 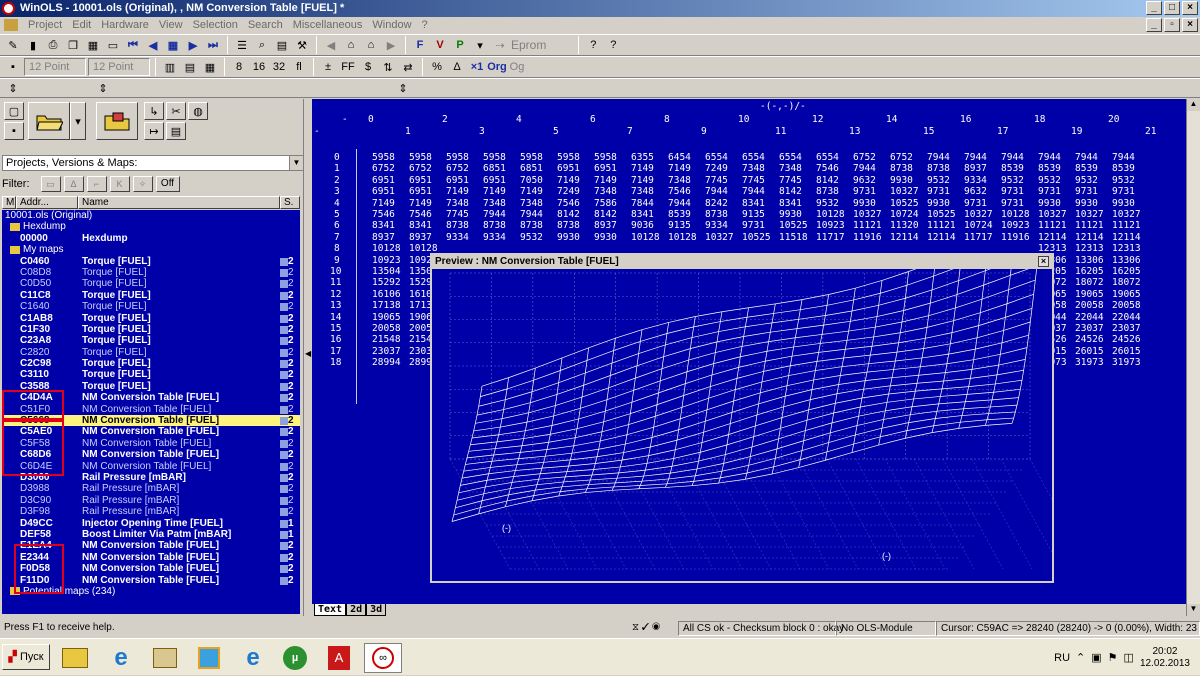 I want to click on mdi-close-button: ×, so click(x=1190, y=25).